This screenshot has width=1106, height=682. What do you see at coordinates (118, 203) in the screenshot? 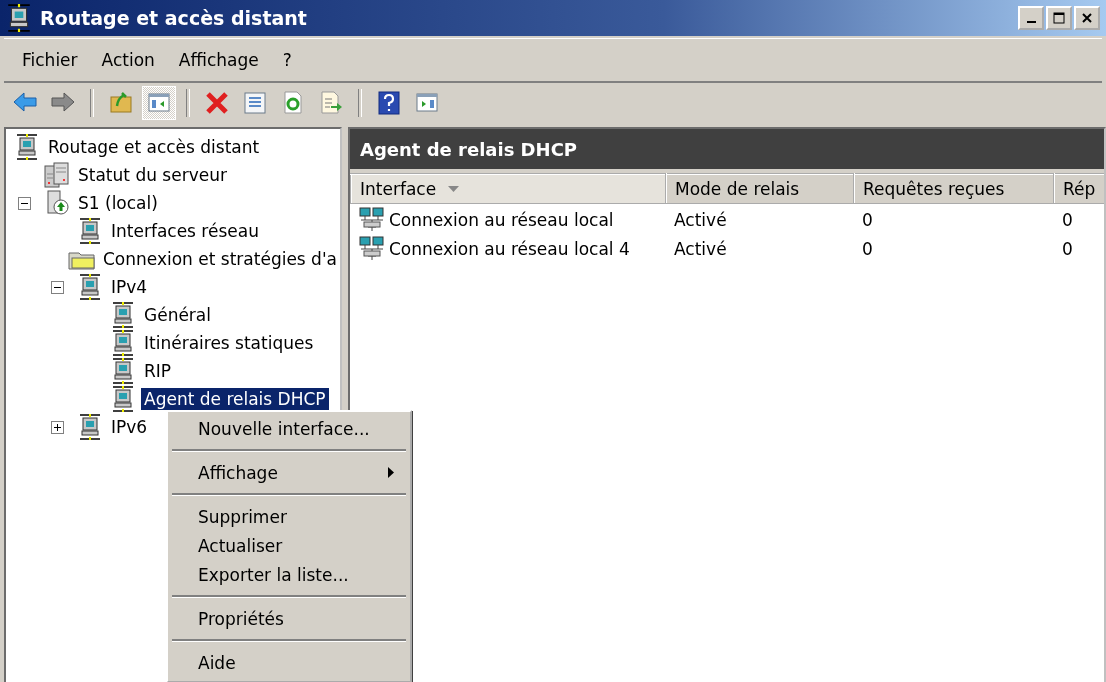
I see `tree-item: S1 (local)` at bounding box center [118, 203].